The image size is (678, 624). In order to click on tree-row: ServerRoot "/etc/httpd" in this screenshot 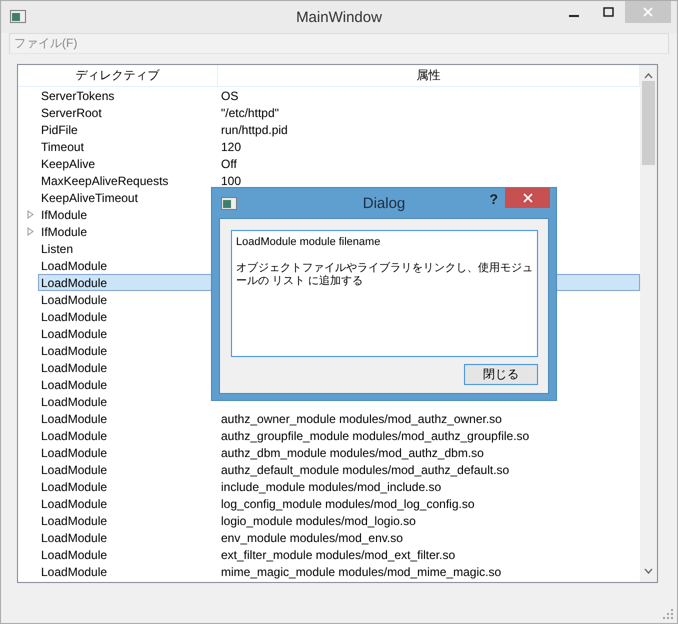, I will do `click(339, 112)`.